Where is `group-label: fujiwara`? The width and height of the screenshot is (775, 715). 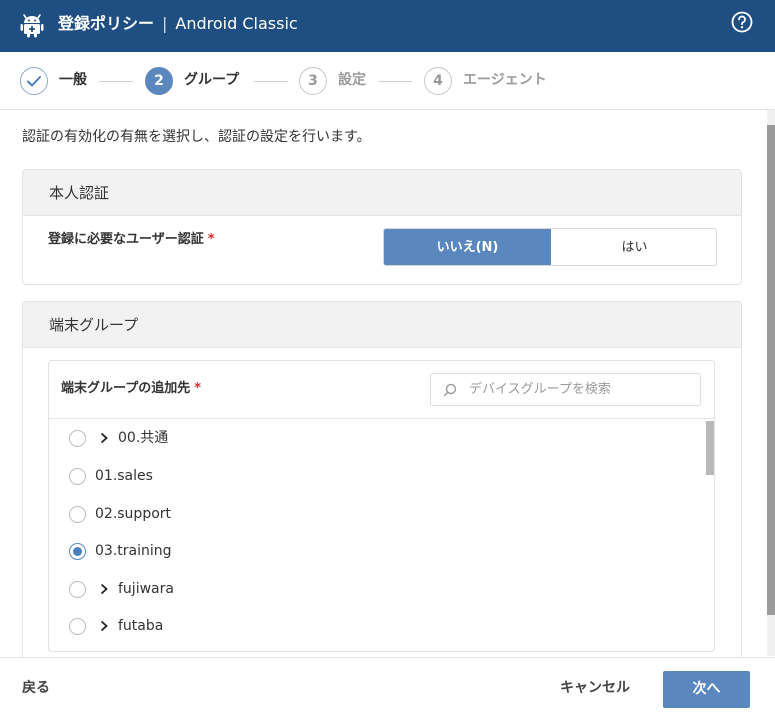
group-label: fujiwara is located at coordinates (146, 589).